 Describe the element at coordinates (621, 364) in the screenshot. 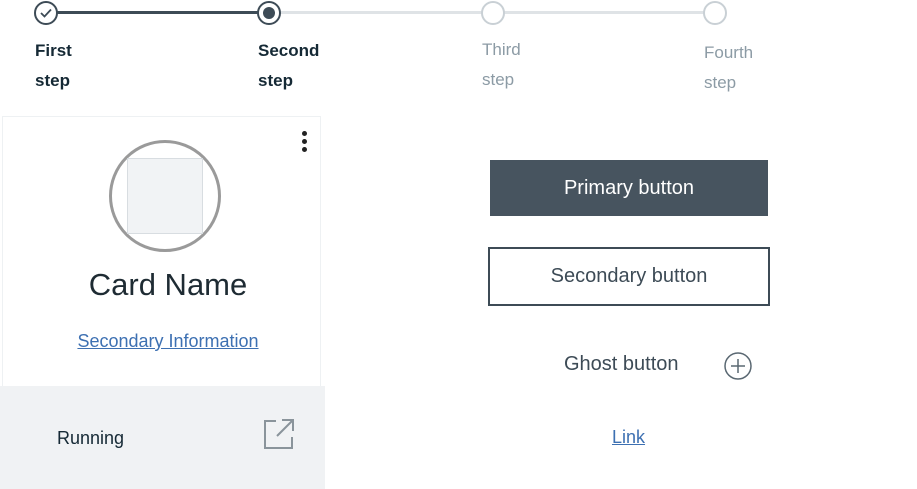

I see `ghost-button-label: Ghost button` at that location.